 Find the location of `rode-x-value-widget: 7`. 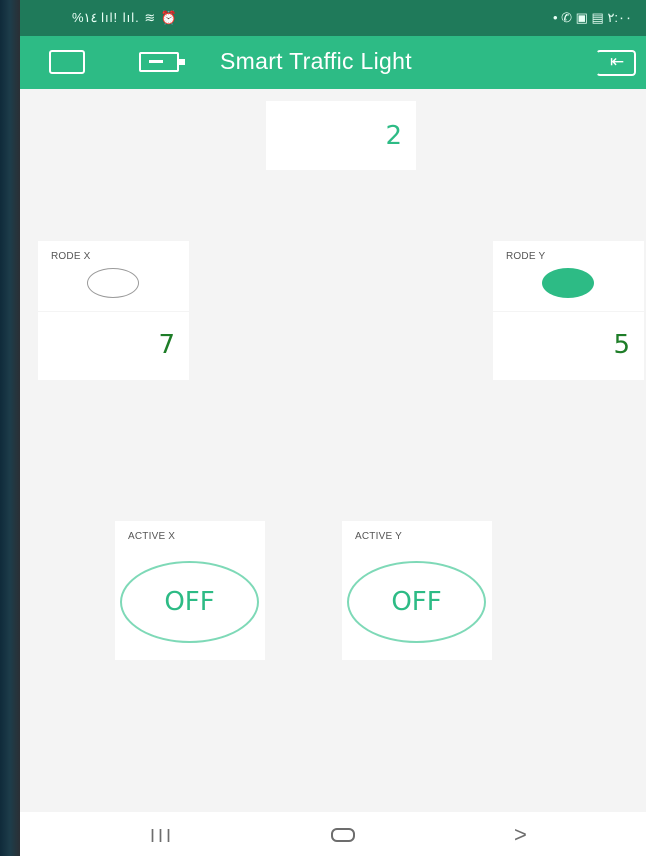

rode-x-value-widget: 7 is located at coordinates (113, 346).